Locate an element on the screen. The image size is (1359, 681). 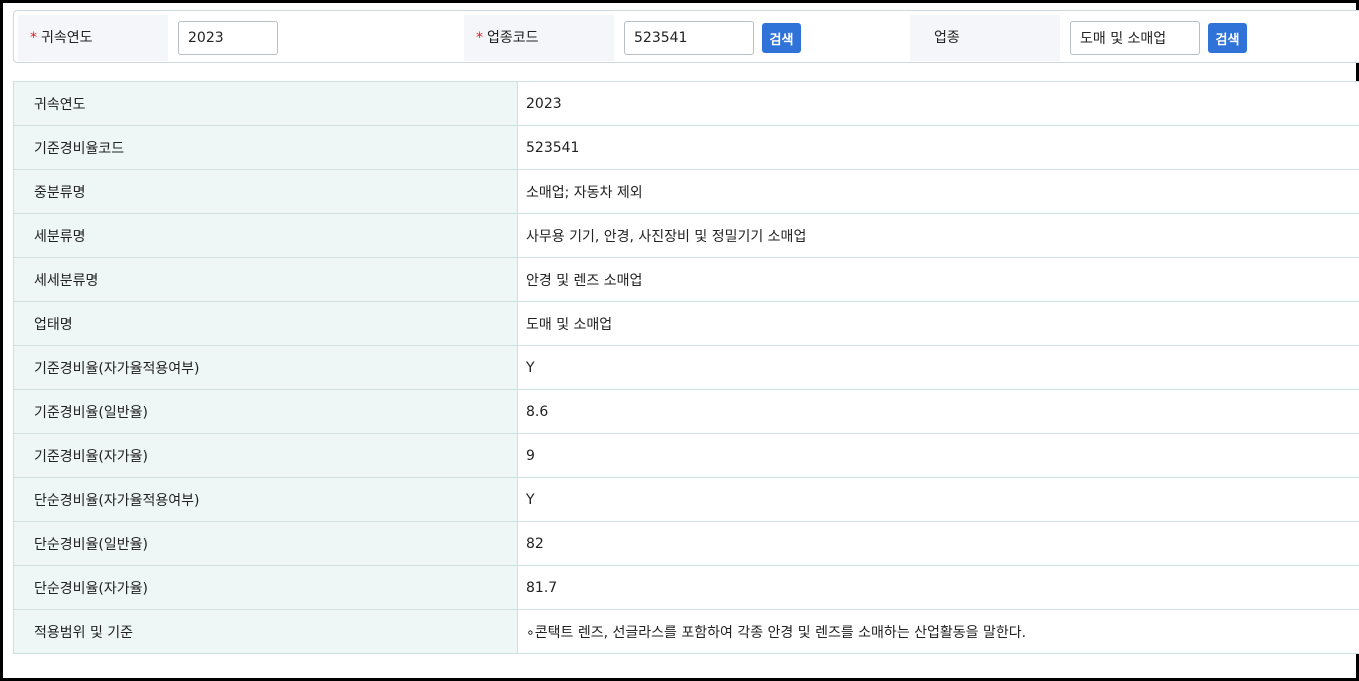
detail-value: 9 is located at coordinates (938, 455).